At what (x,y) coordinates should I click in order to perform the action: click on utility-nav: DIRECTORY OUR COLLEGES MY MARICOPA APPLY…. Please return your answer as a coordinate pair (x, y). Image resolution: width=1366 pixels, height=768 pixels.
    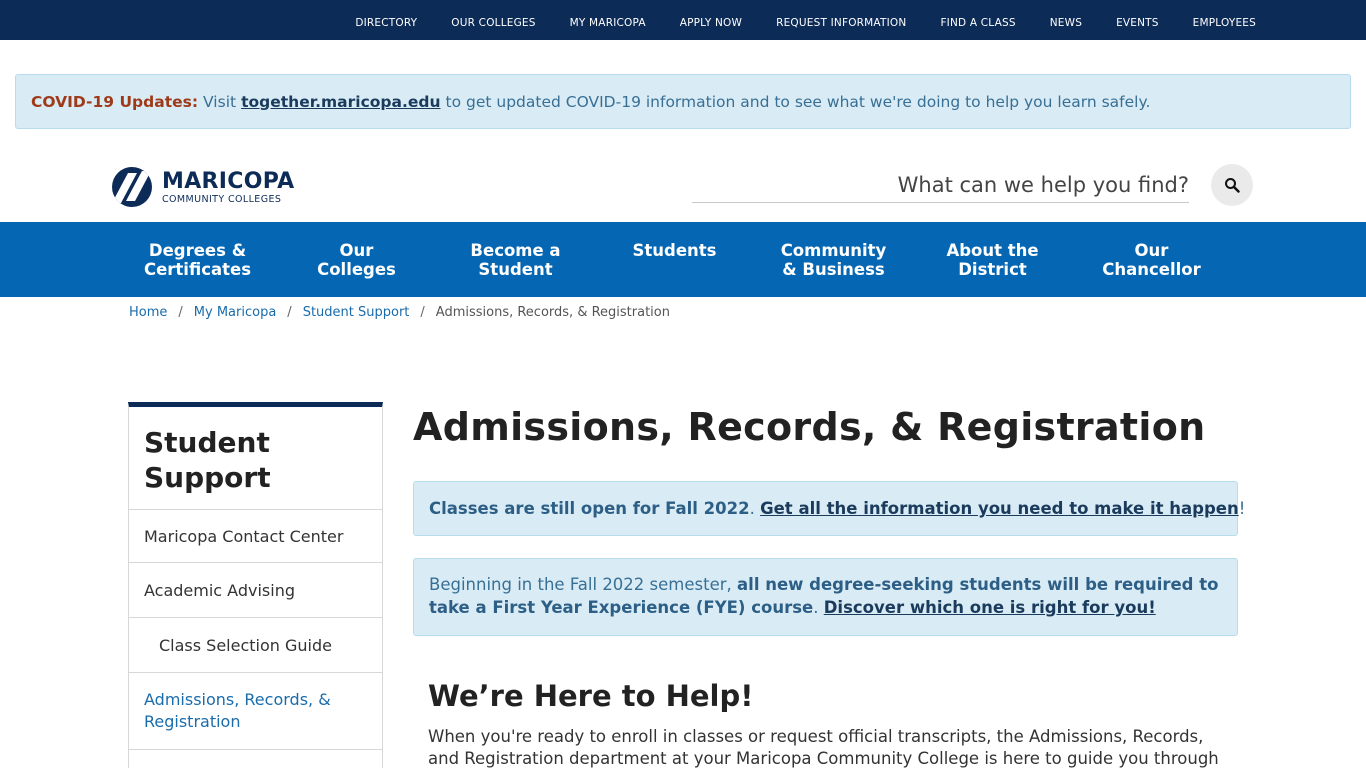
    Looking at the image, I should click on (788, 20).